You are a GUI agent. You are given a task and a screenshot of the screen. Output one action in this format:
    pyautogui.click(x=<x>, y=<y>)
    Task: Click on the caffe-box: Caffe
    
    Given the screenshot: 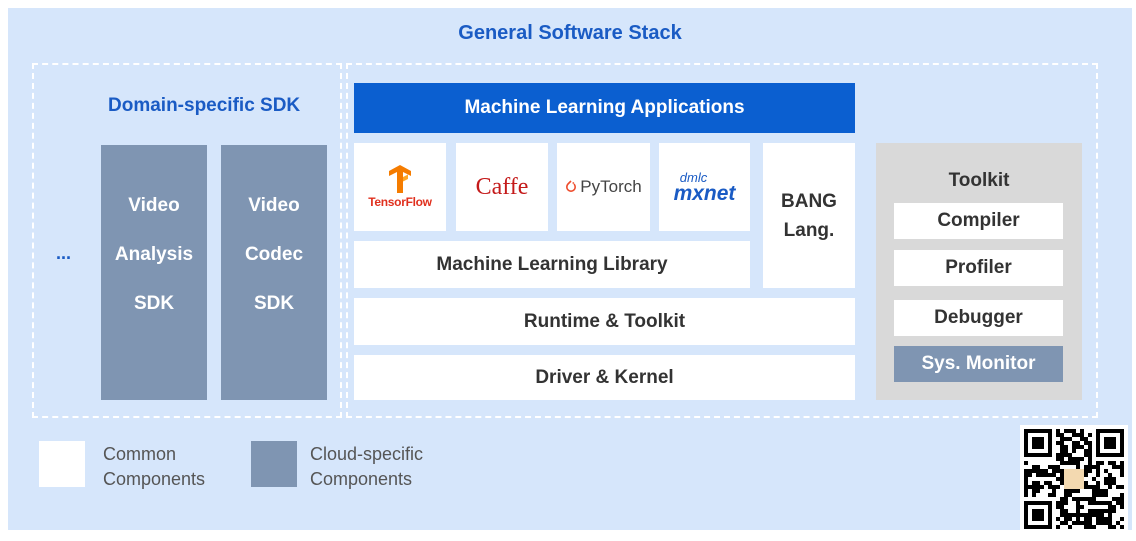 What is the action you would take?
    pyautogui.click(x=502, y=187)
    